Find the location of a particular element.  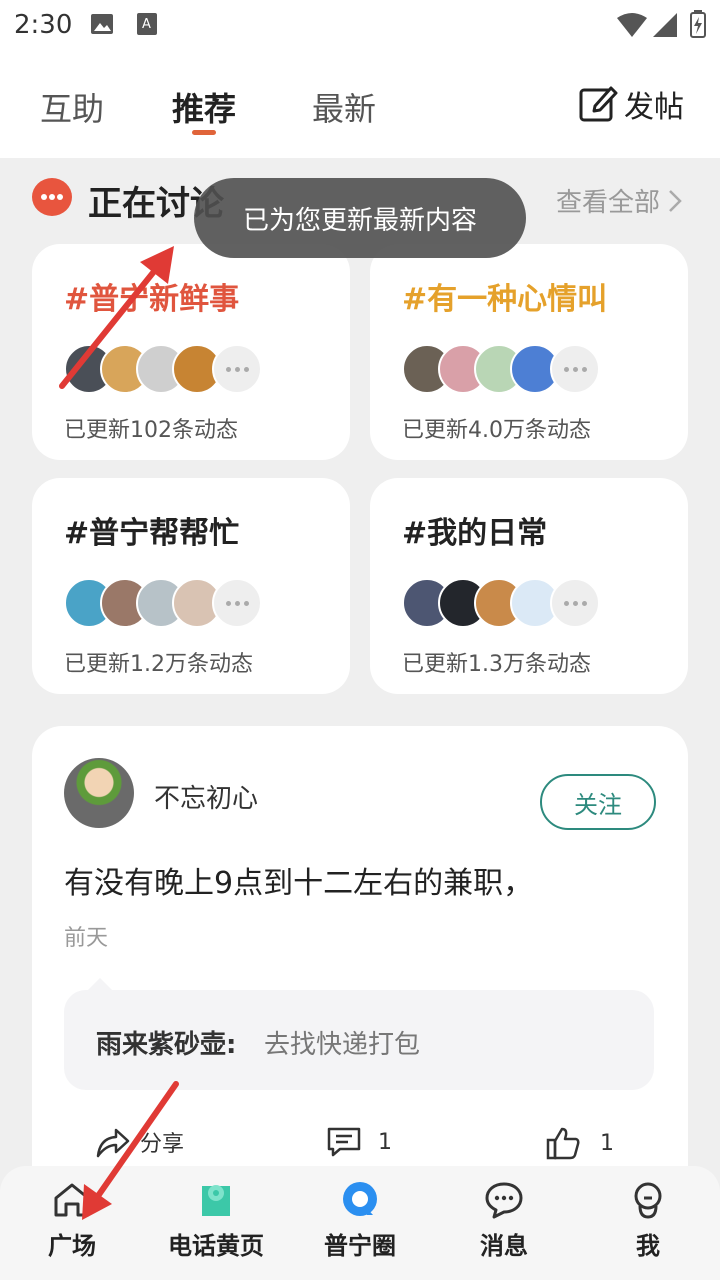

circle-icon is located at coordinates (360, 1199).